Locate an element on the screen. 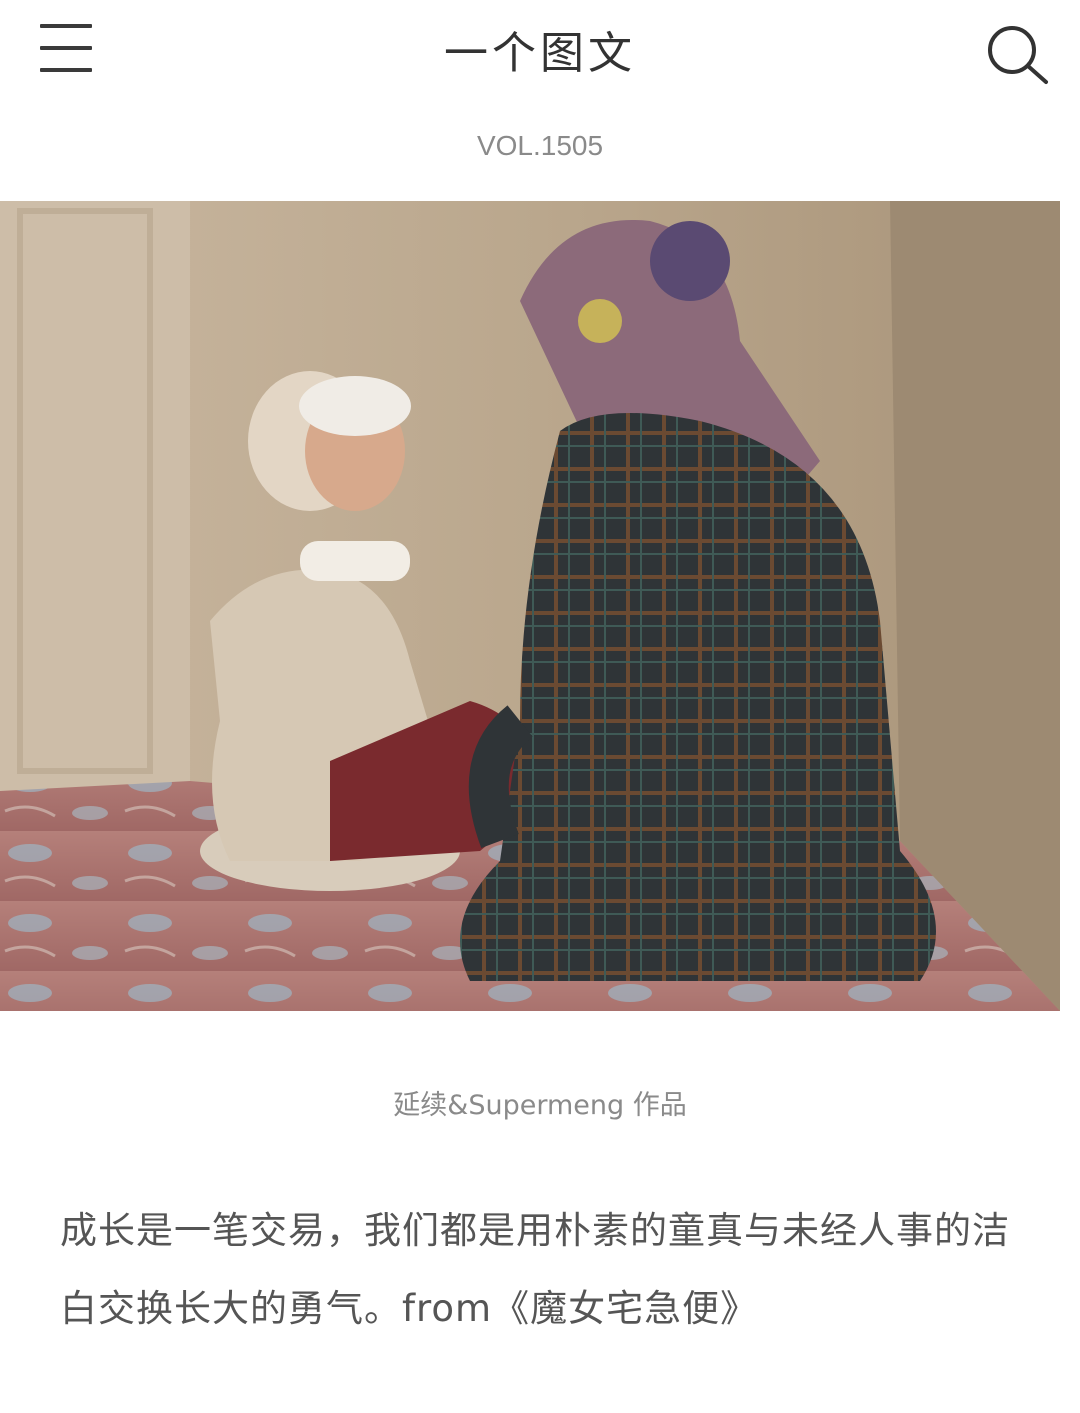 Image resolution: width=1080 pixels, height=1413 pixels. top-bar: 一个图文 is located at coordinates (540, 55).